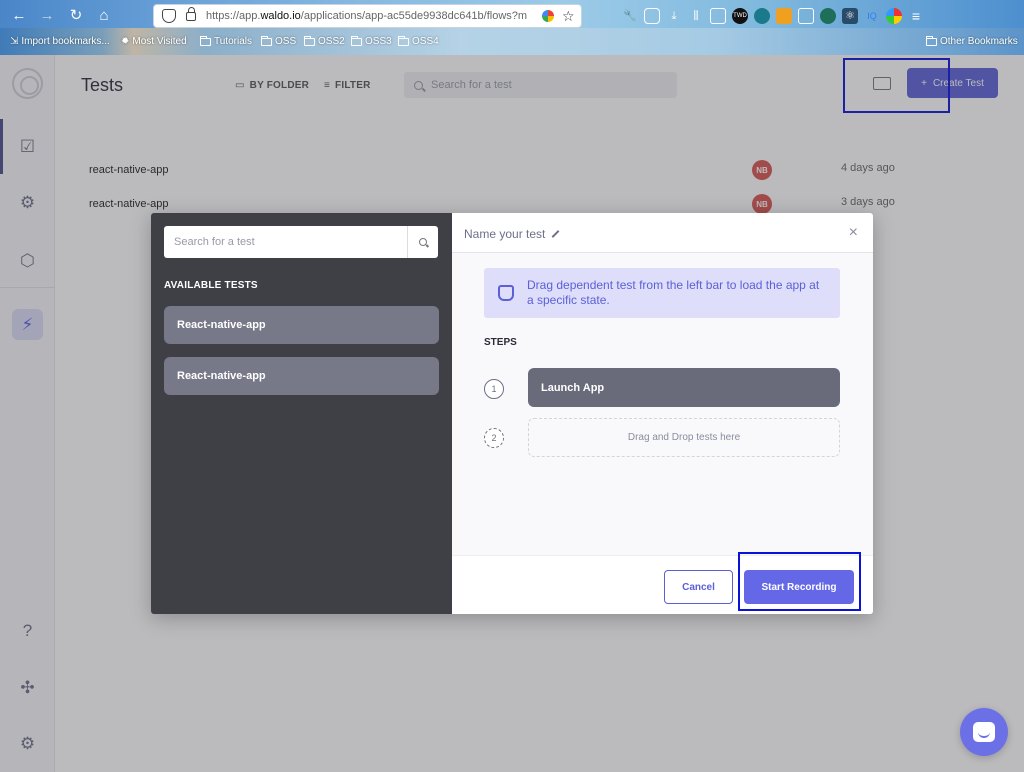 The width and height of the screenshot is (1024, 772). I want to click on color-picker-icon, so click(894, 16).